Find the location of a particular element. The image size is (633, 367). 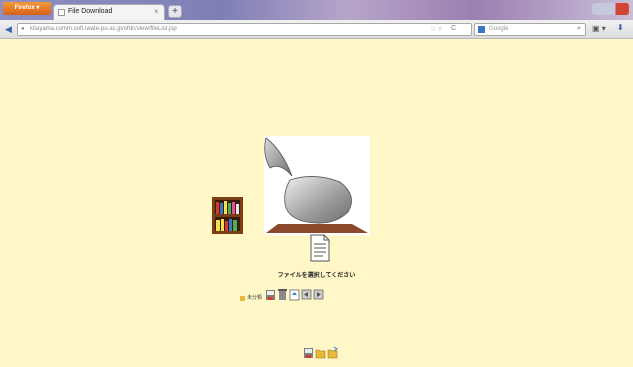

search-bar: Google ⌕ is located at coordinates (530, 29).